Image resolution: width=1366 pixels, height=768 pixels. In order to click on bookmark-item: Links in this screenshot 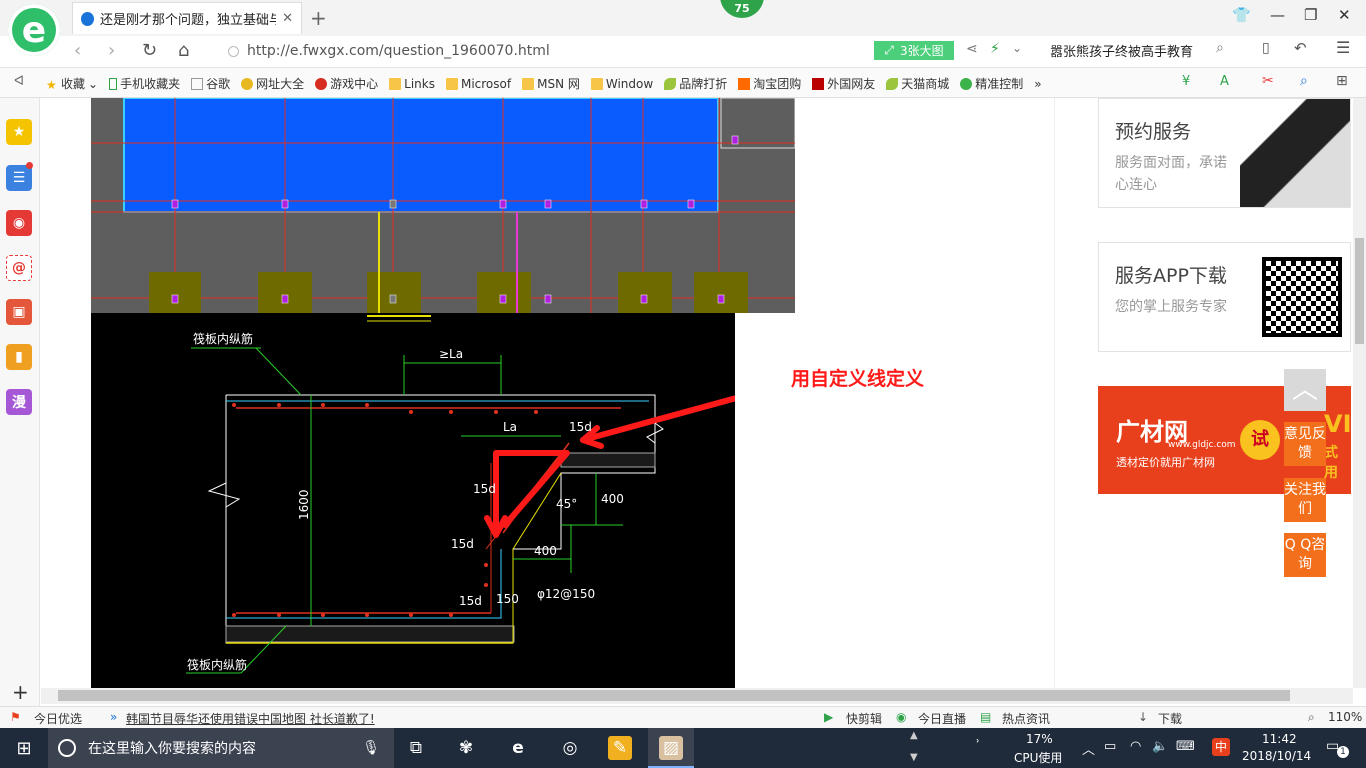, I will do `click(412, 83)`.